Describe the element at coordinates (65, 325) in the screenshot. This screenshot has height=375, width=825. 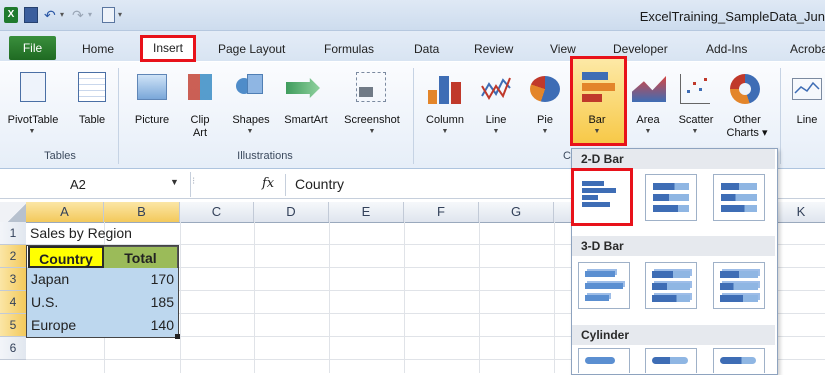
I see `cell-a5: Europe` at that location.